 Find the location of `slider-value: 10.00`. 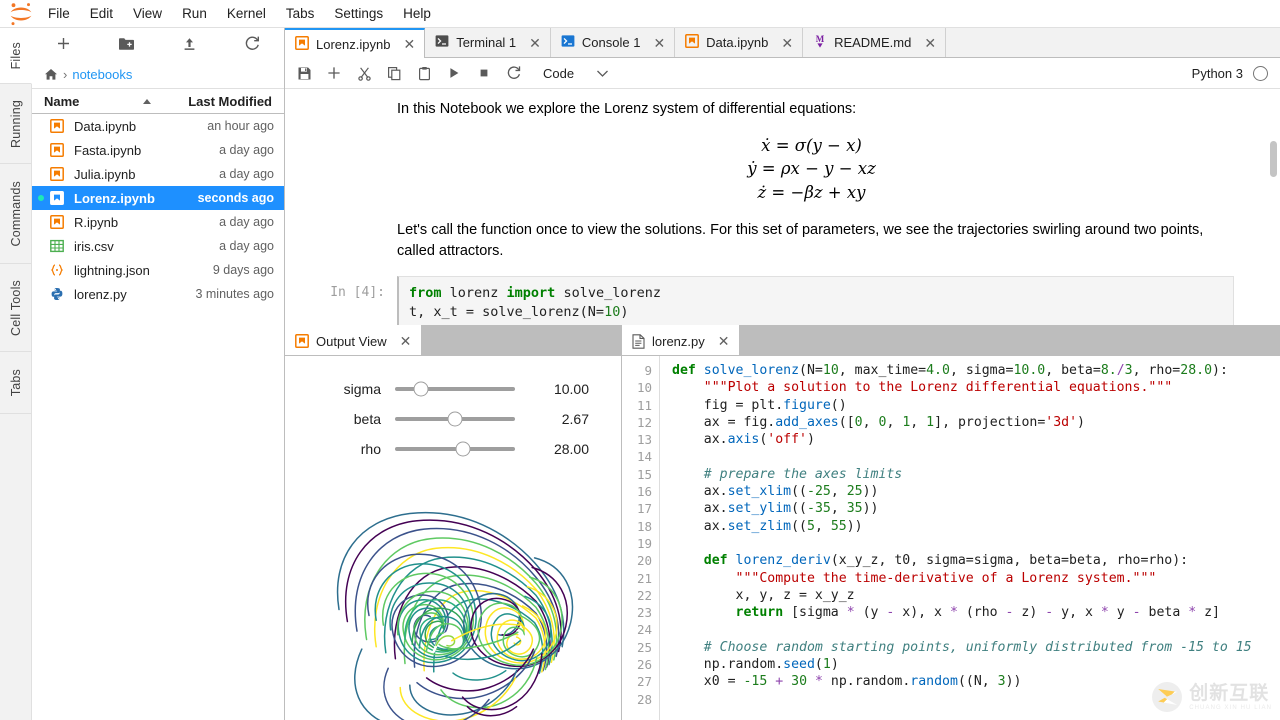

slider-value: 10.00 is located at coordinates (571, 389).